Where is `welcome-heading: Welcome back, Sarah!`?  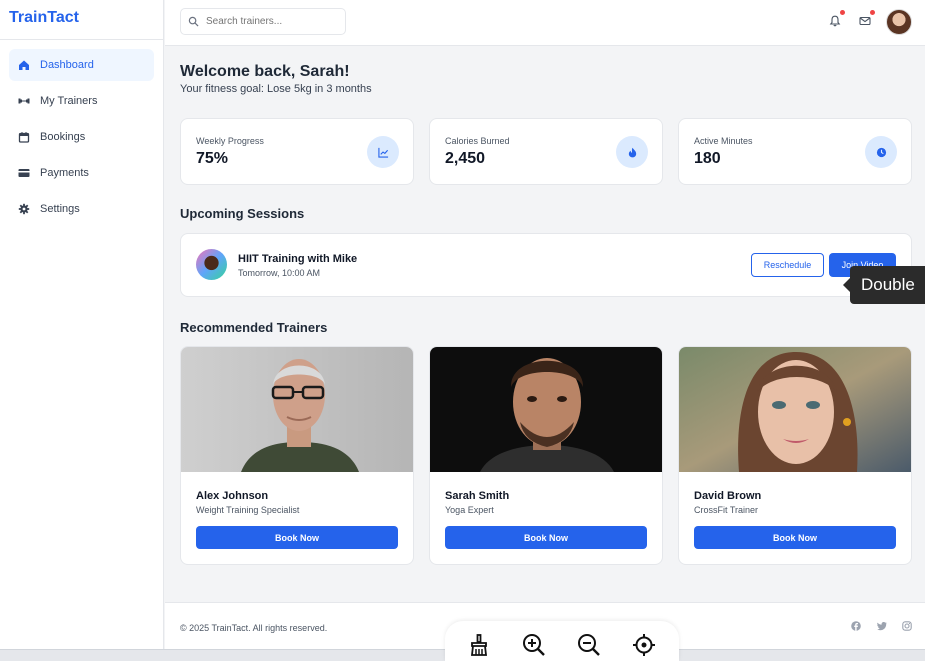
welcome-heading: Welcome back, Sarah! is located at coordinates (265, 71).